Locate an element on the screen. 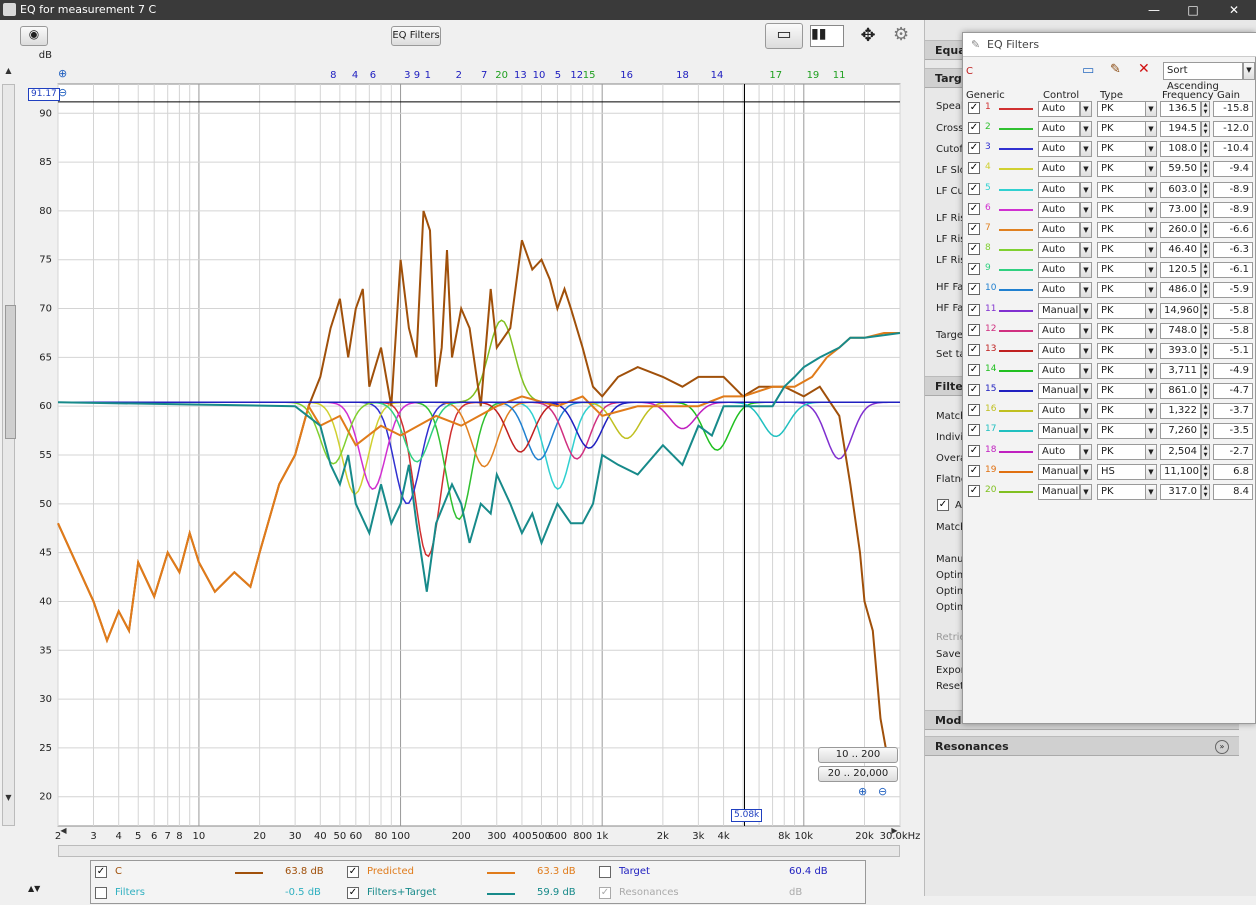 The width and height of the screenshot is (1256, 905). delete-icon: ✕ is located at coordinates (1144, 69).